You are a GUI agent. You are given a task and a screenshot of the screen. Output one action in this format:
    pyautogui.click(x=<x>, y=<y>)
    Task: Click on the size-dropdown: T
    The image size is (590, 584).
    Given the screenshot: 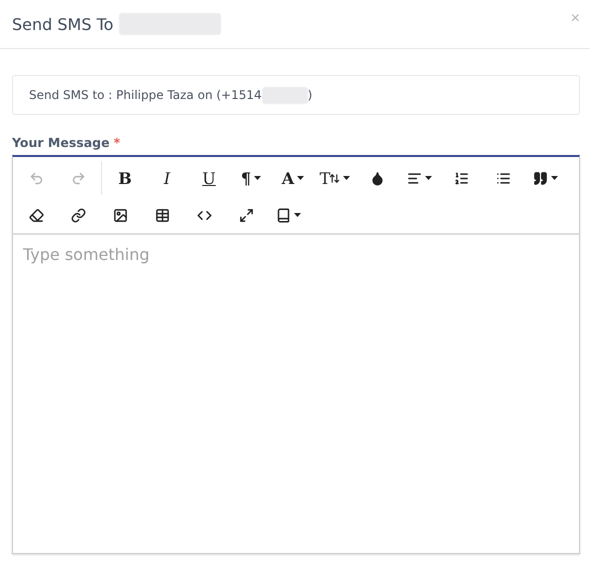 What is the action you would take?
    pyautogui.click(x=335, y=178)
    